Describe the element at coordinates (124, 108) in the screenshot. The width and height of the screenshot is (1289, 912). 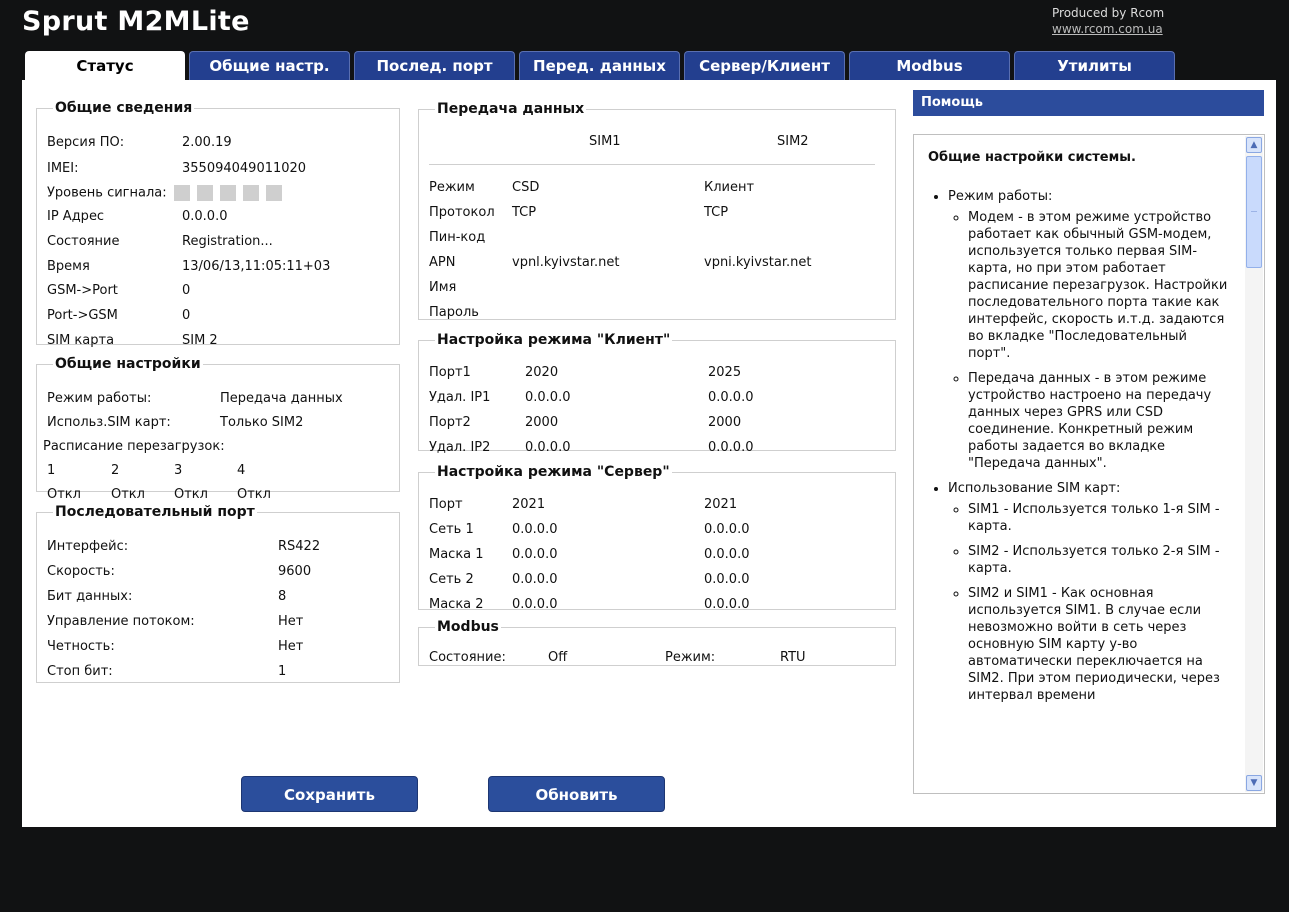
I see `general-info-legend: Общие сведения` at that location.